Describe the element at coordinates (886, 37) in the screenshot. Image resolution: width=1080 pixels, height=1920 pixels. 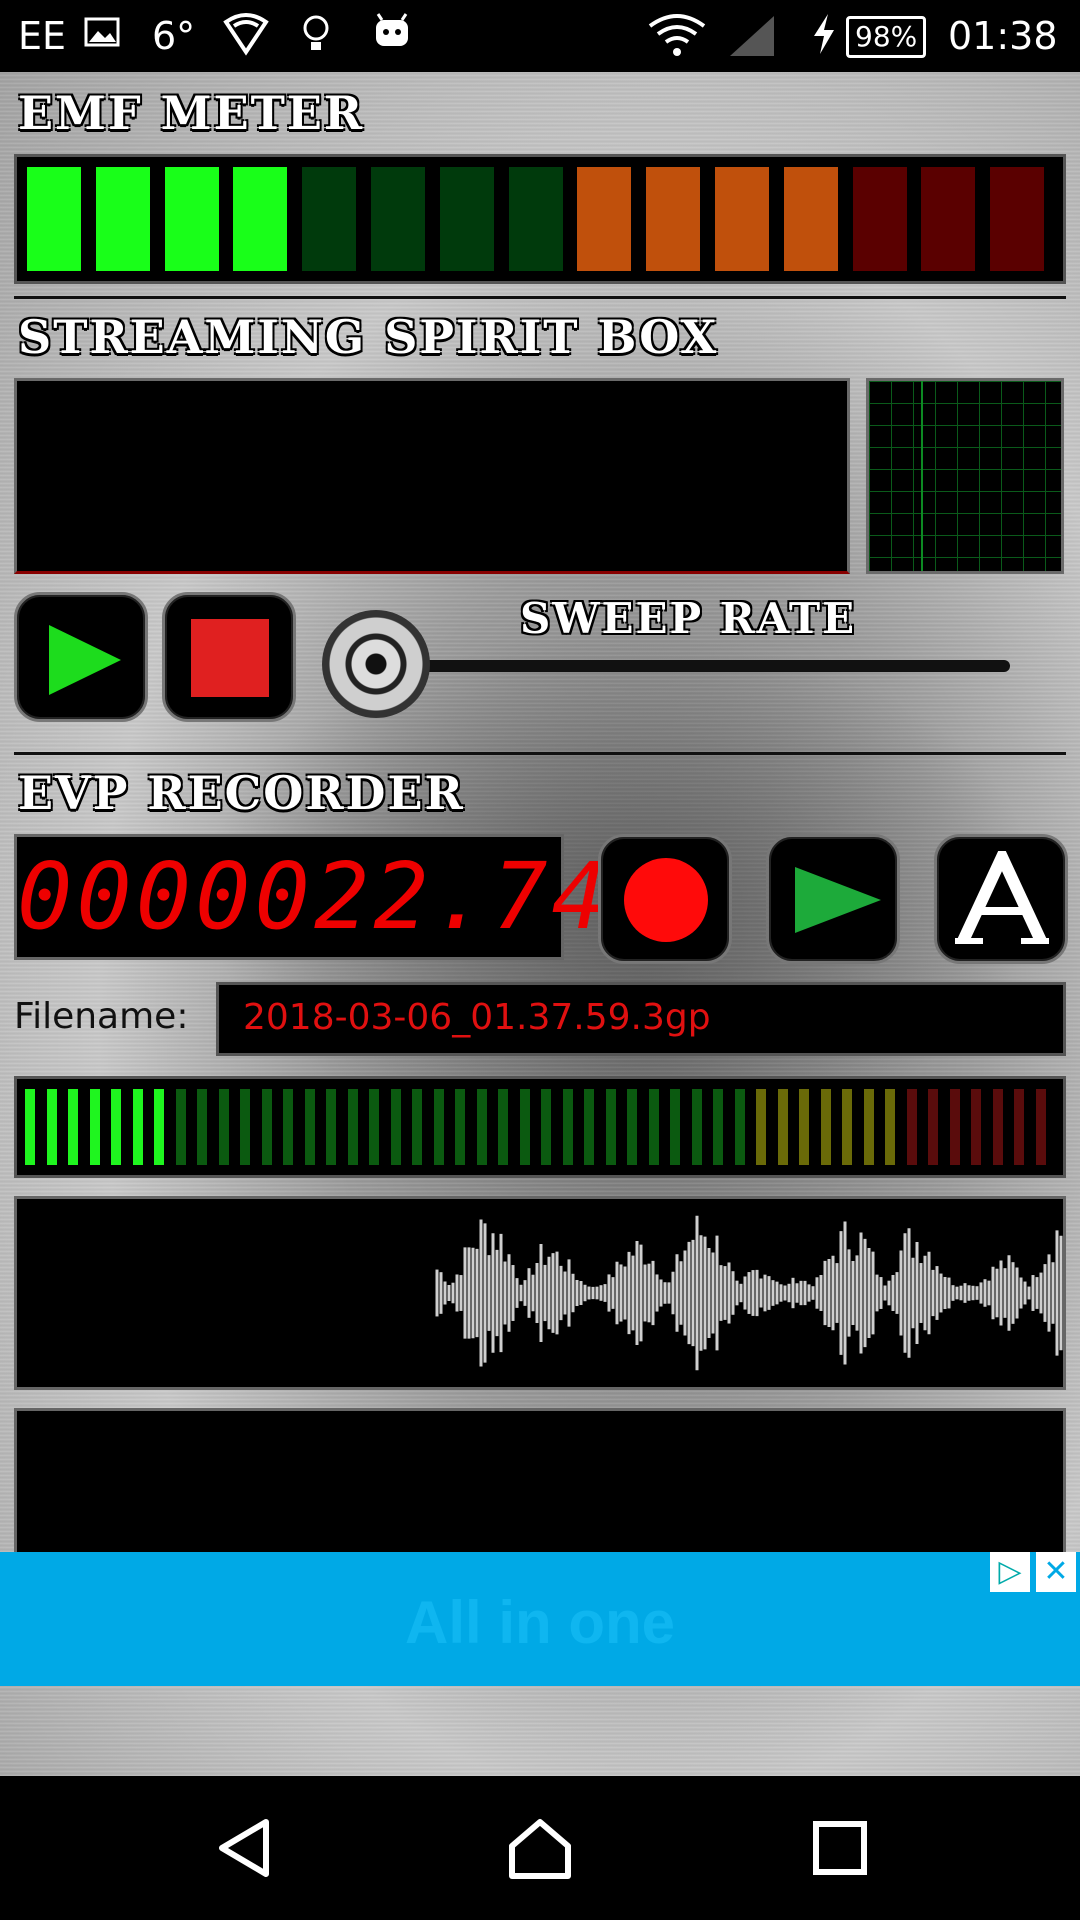
I see `battery-indicator: 98%` at that location.